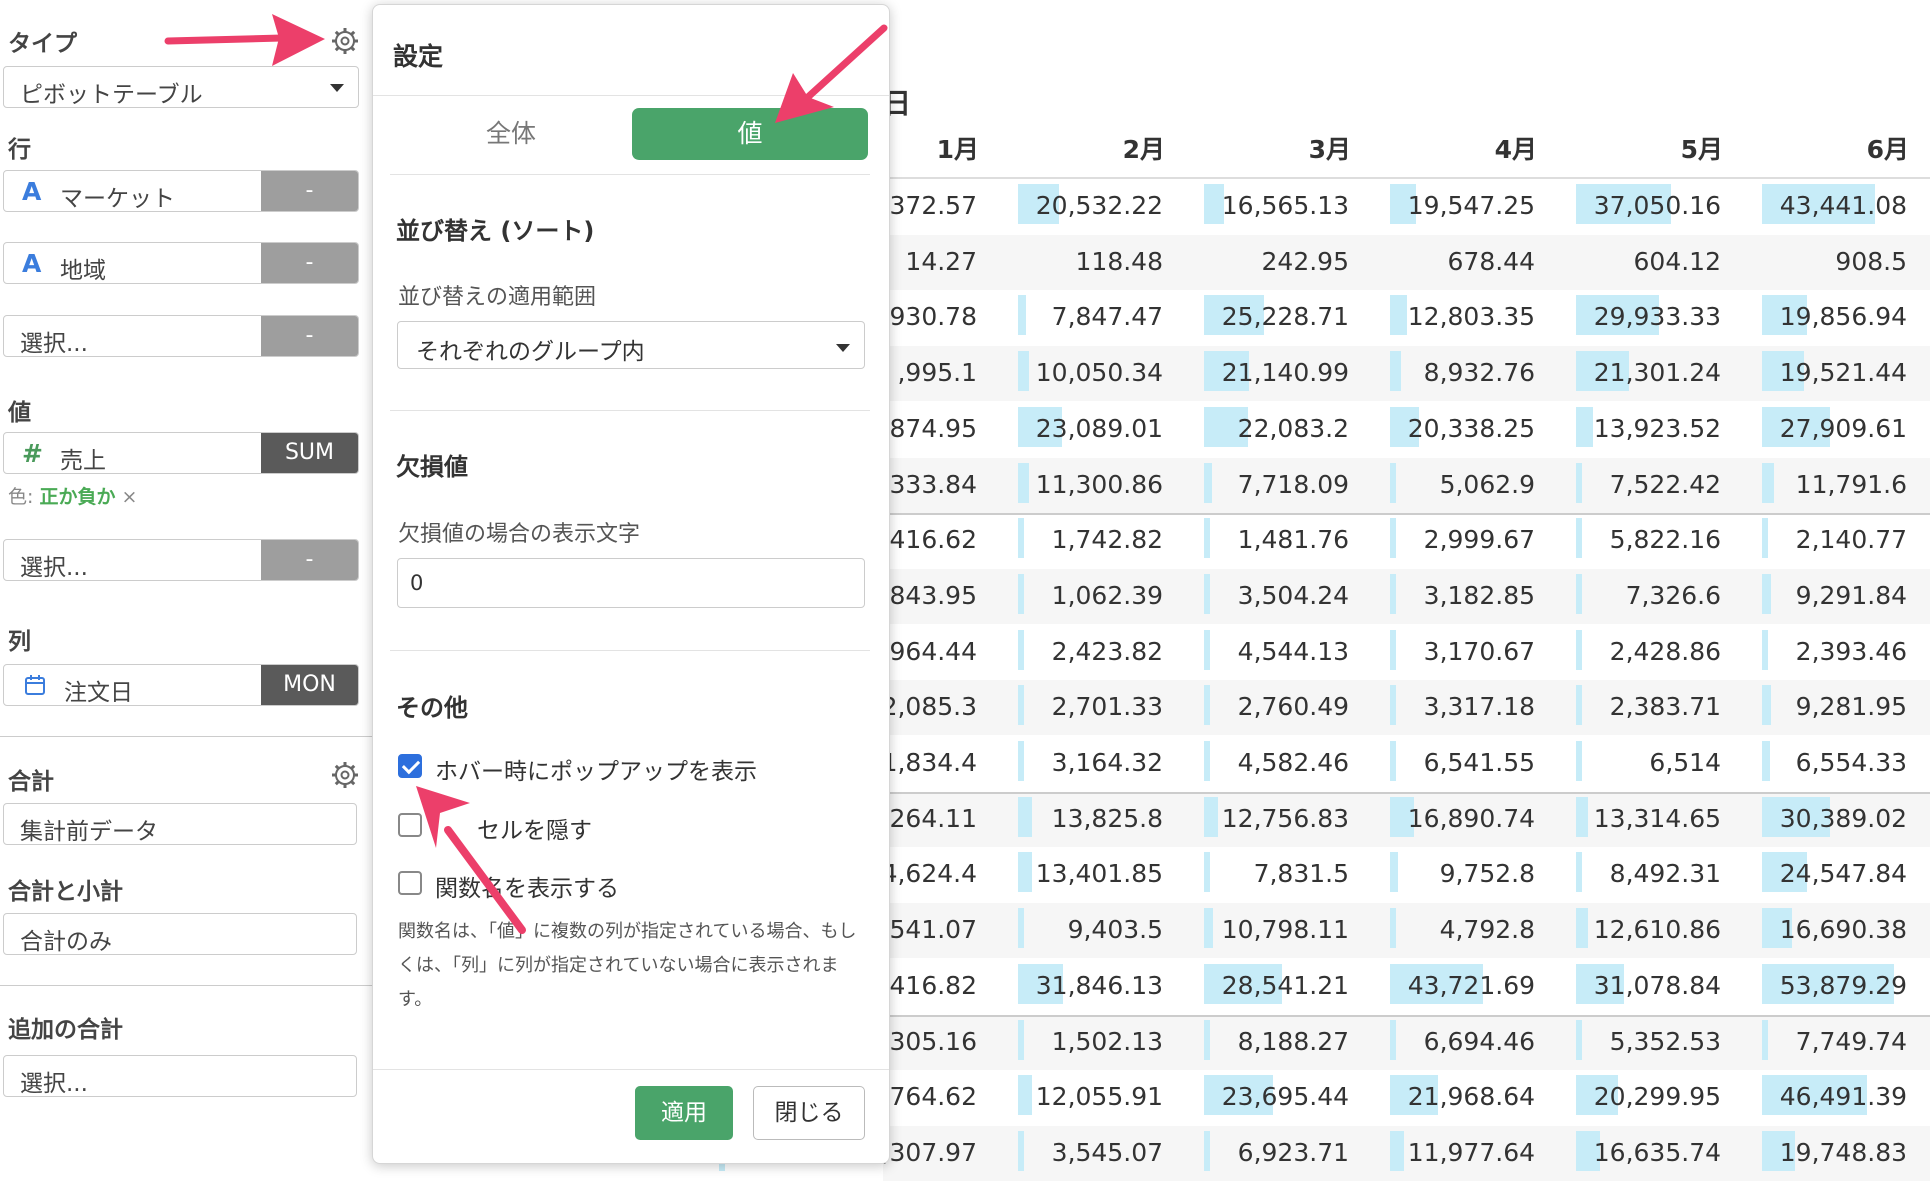  I want to click on subtotal-select: 合計のみ, so click(180, 934).